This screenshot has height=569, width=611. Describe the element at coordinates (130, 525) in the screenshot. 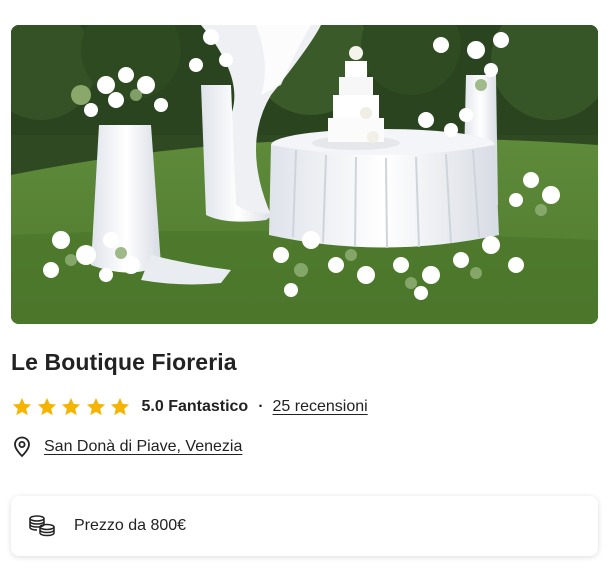

I see `price-label: Prezzo da 800€` at that location.